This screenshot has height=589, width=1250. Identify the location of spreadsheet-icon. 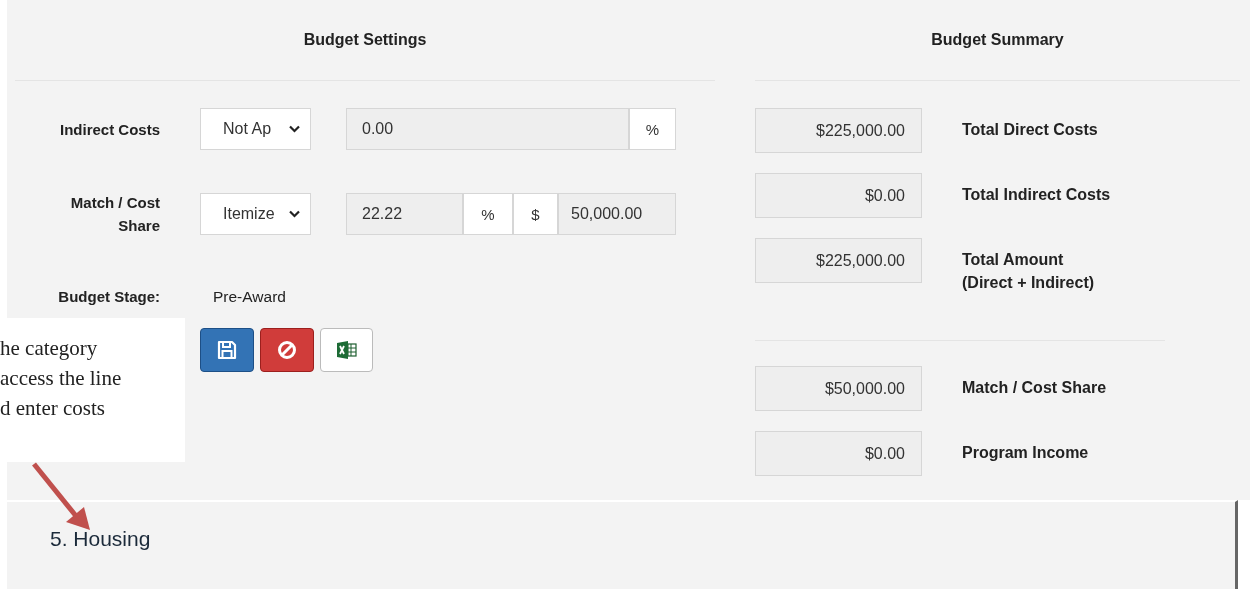
(346, 350).